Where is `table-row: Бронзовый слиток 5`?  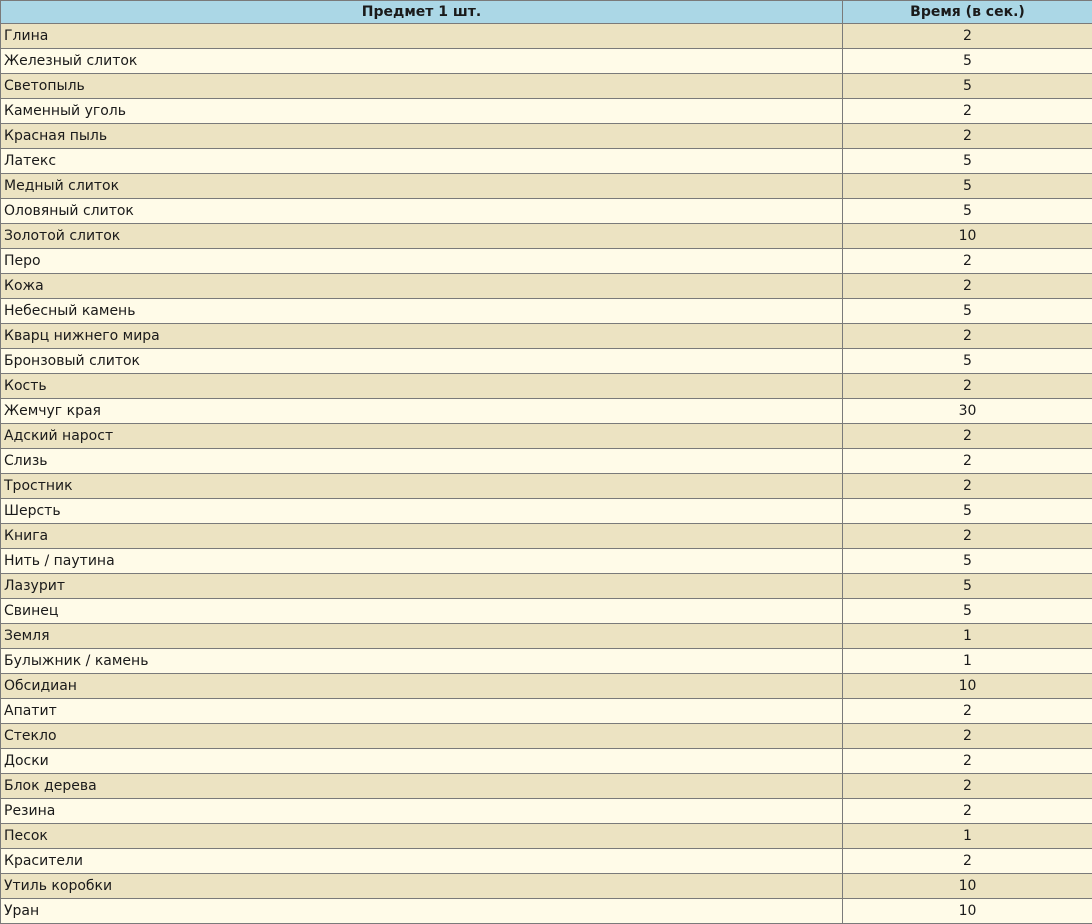 table-row: Бронзовый слиток 5 is located at coordinates (546, 361).